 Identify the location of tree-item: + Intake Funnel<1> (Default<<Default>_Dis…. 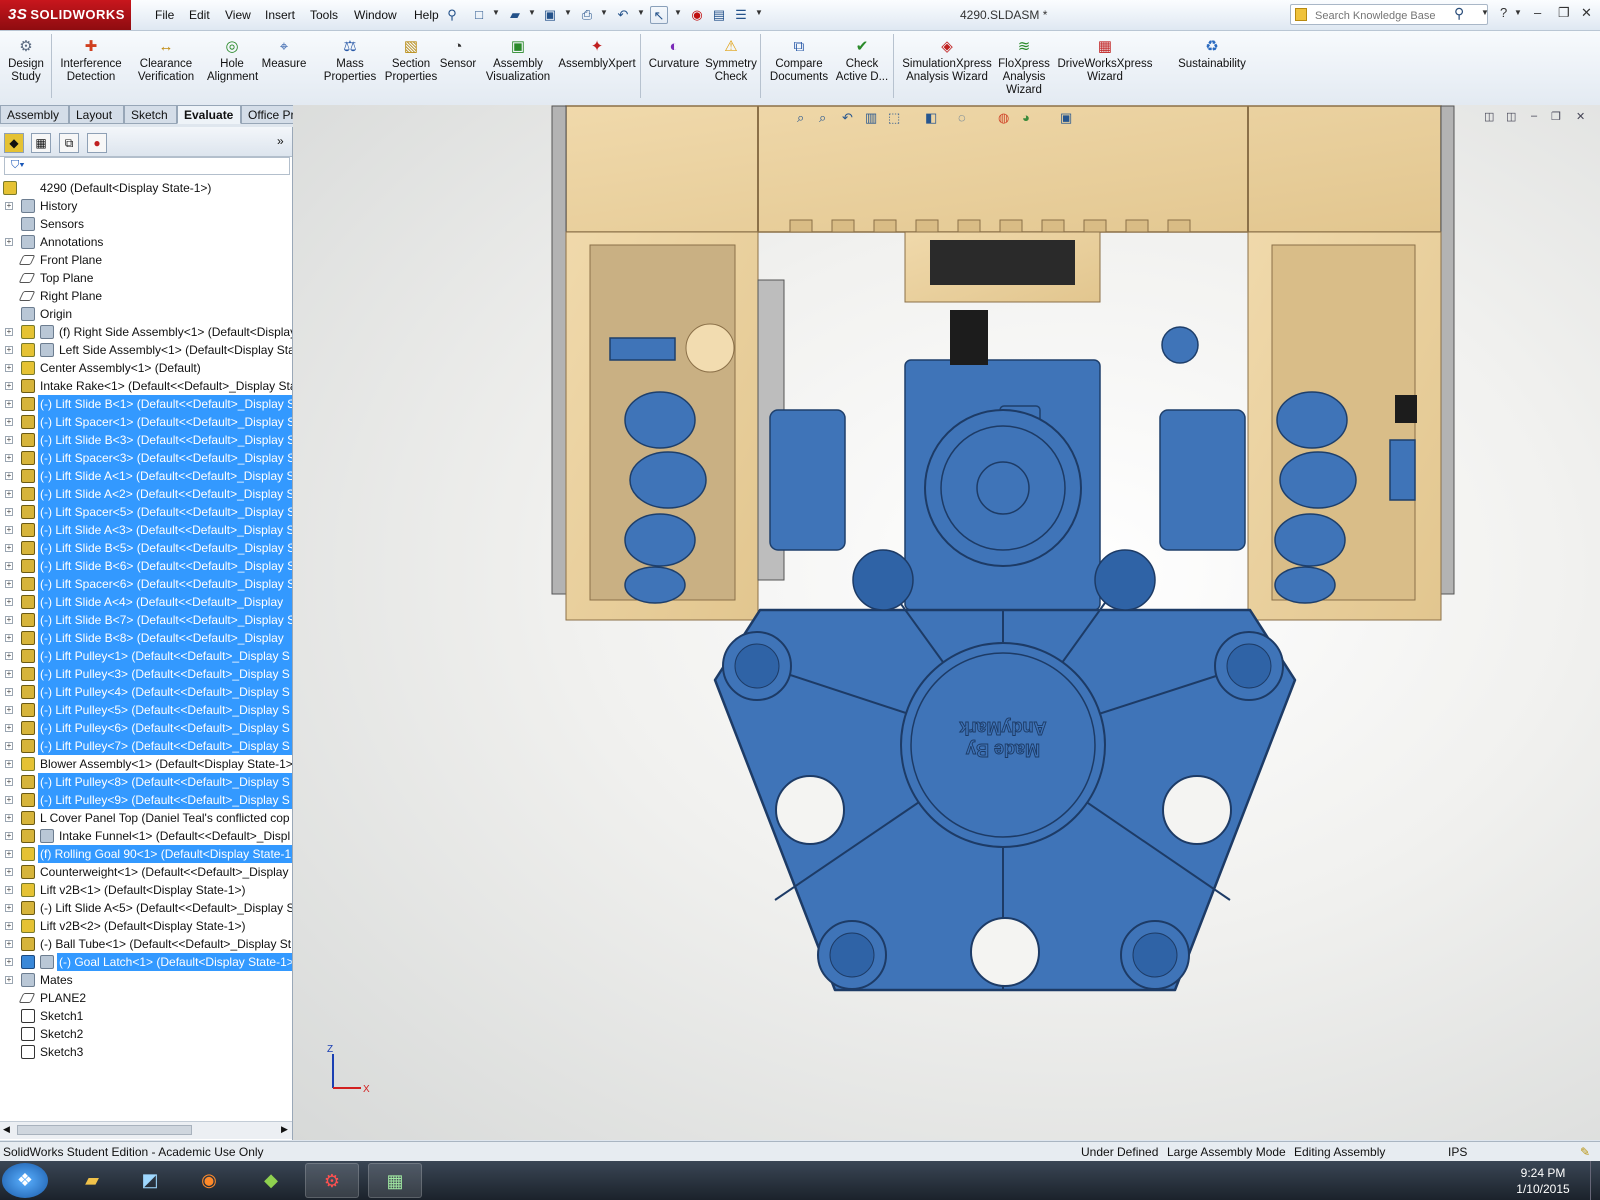
(146, 836).